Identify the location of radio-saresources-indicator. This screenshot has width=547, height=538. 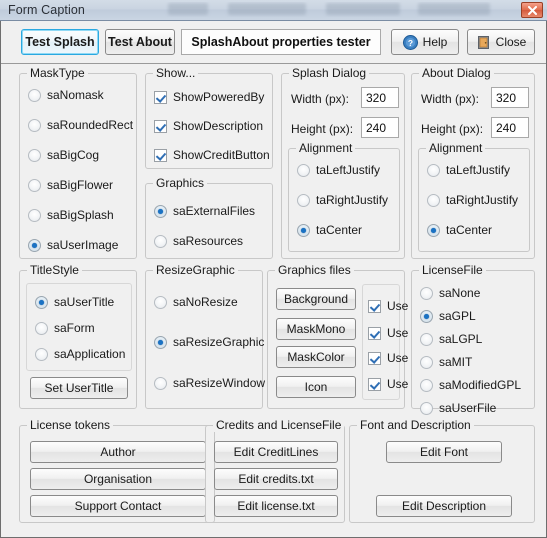
(160, 241).